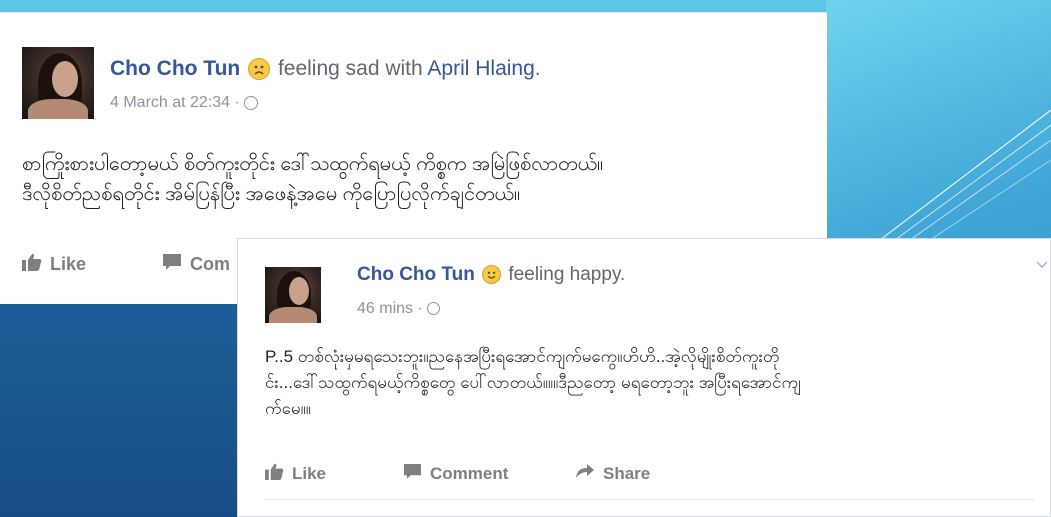 This screenshot has height=517, width=1051. I want to click on share-label: Share, so click(627, 473).